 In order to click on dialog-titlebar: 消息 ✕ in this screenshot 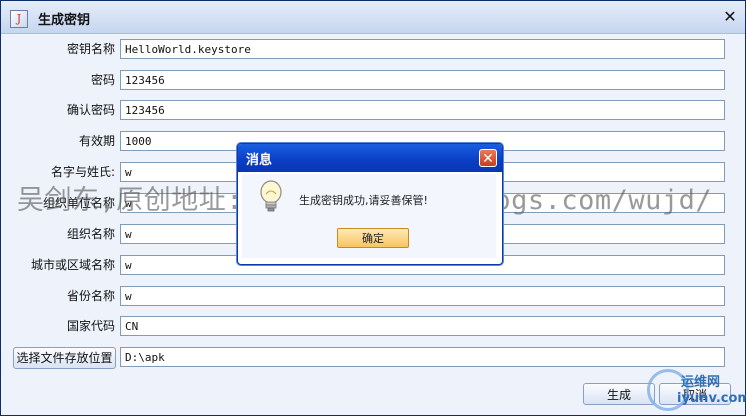, I will do `click(370, 158)`.